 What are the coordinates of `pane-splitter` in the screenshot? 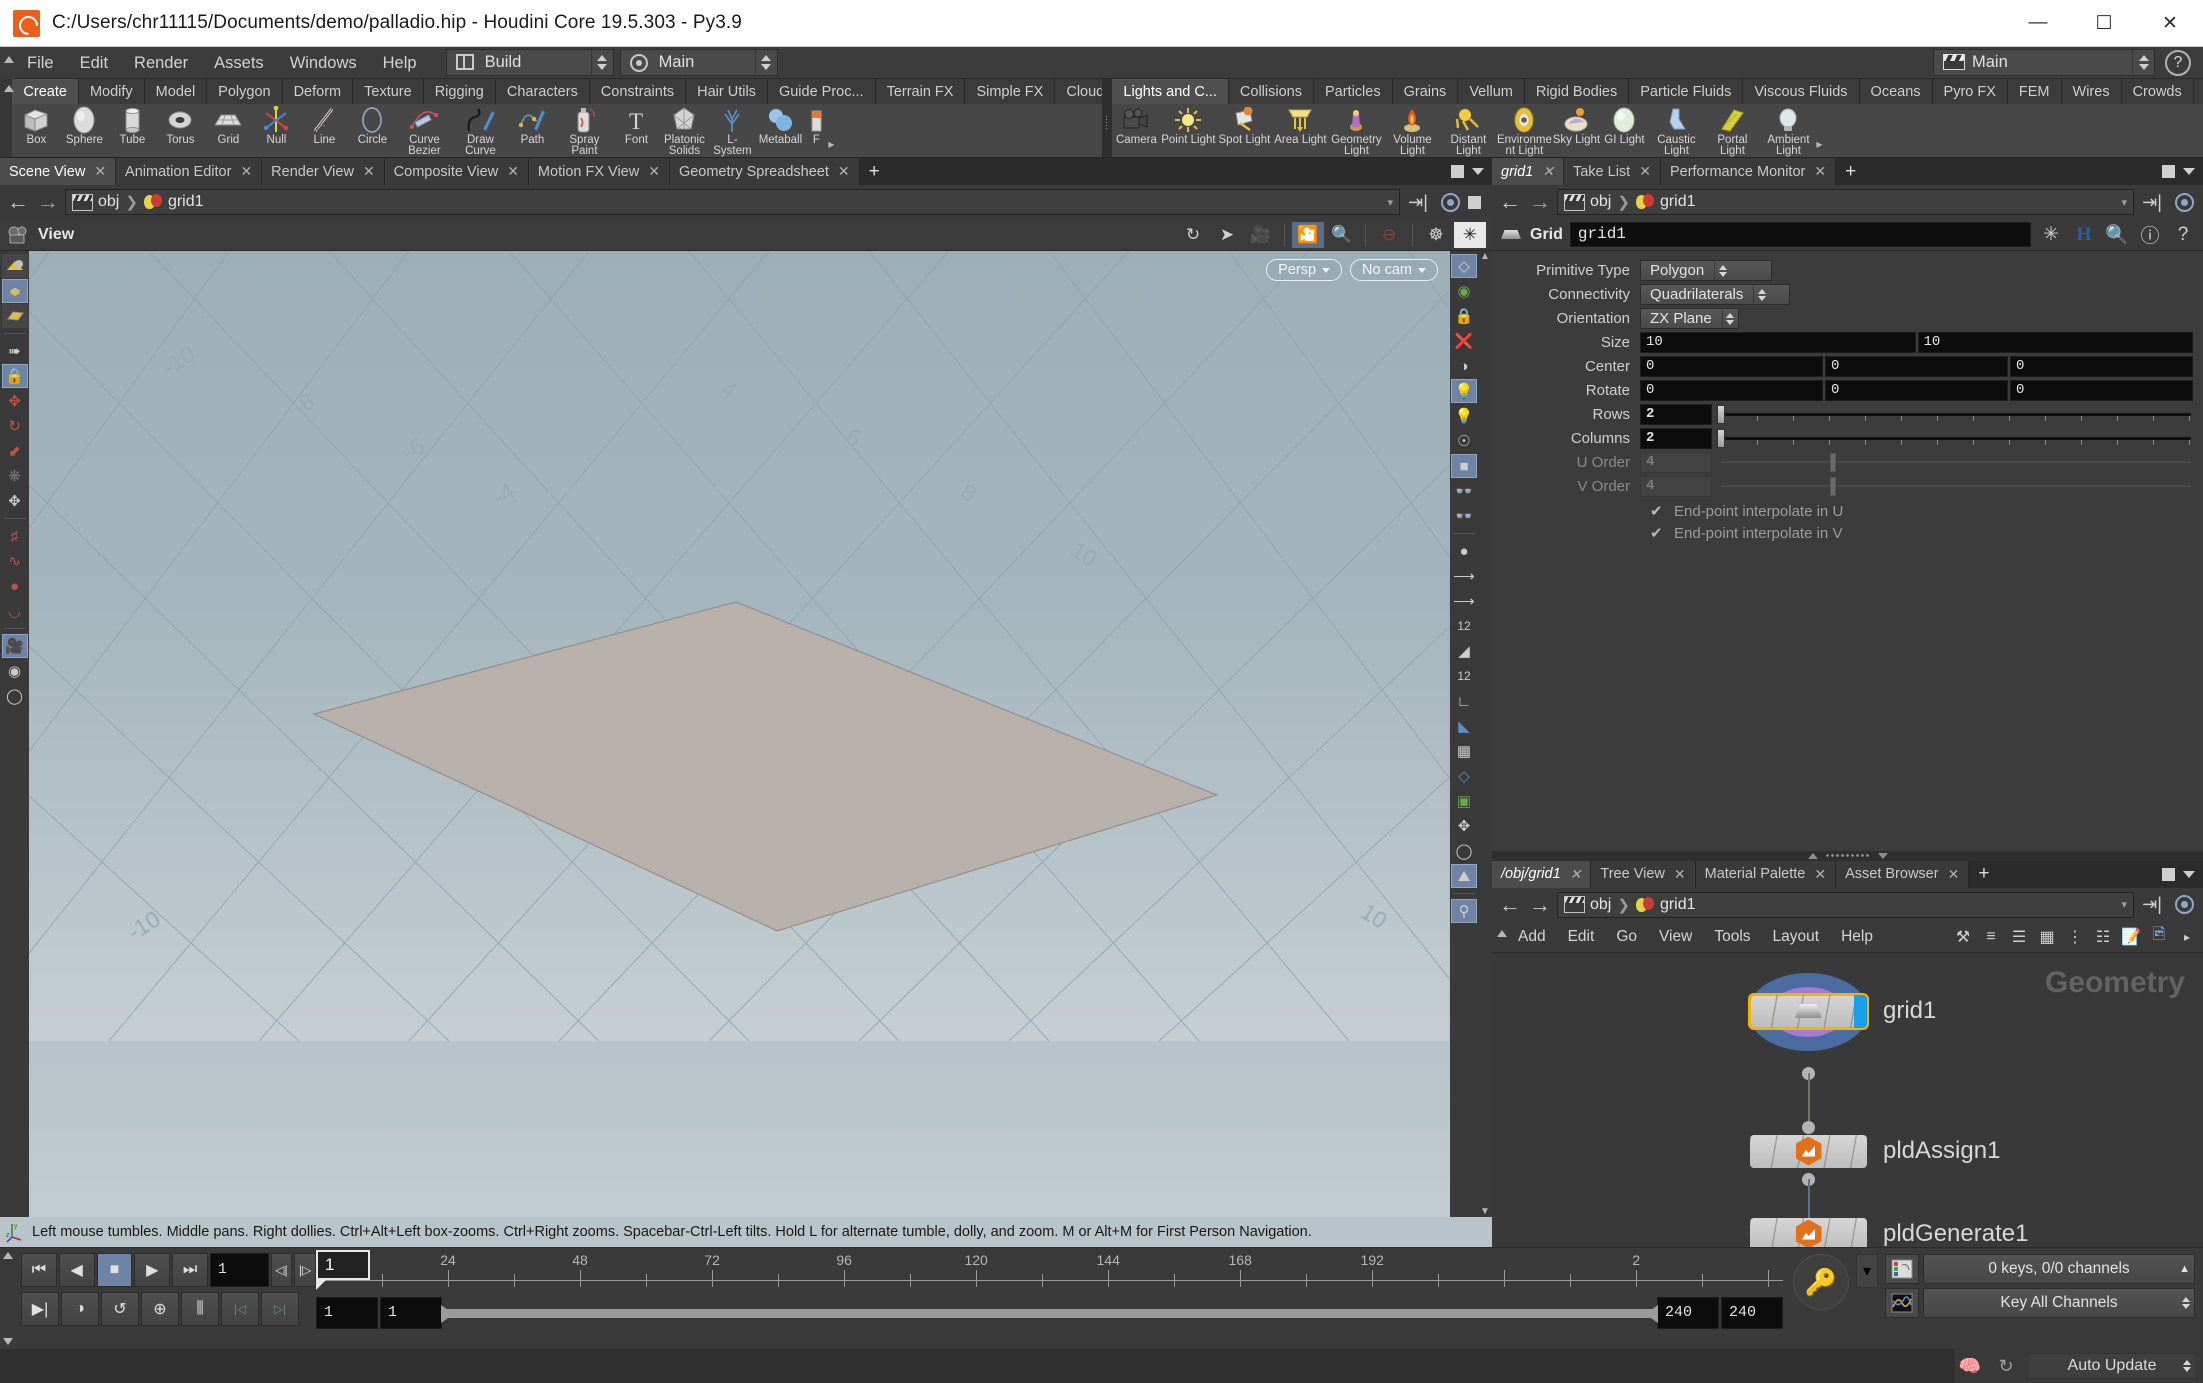 It's located at (1847, 855).